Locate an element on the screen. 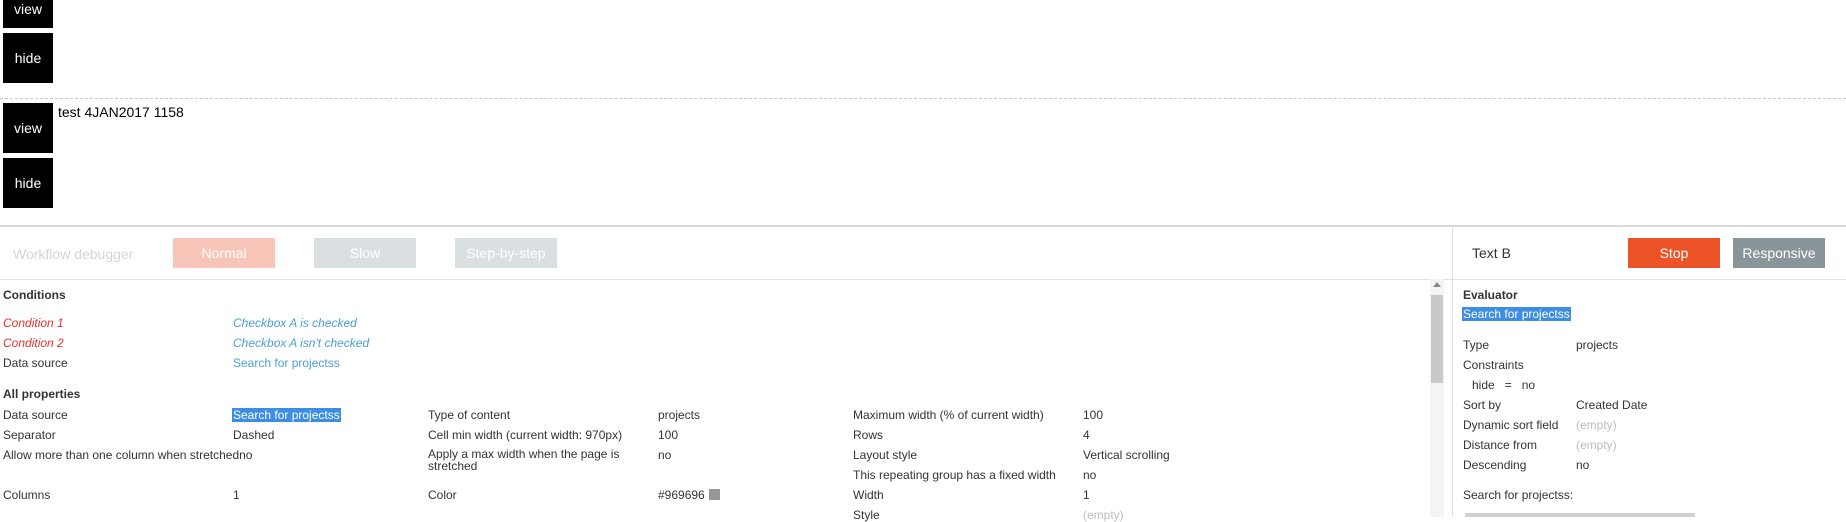 The image size is (1846, 522). condition-1-value: Checkbox A is checked is located at coordinates (295, 323).